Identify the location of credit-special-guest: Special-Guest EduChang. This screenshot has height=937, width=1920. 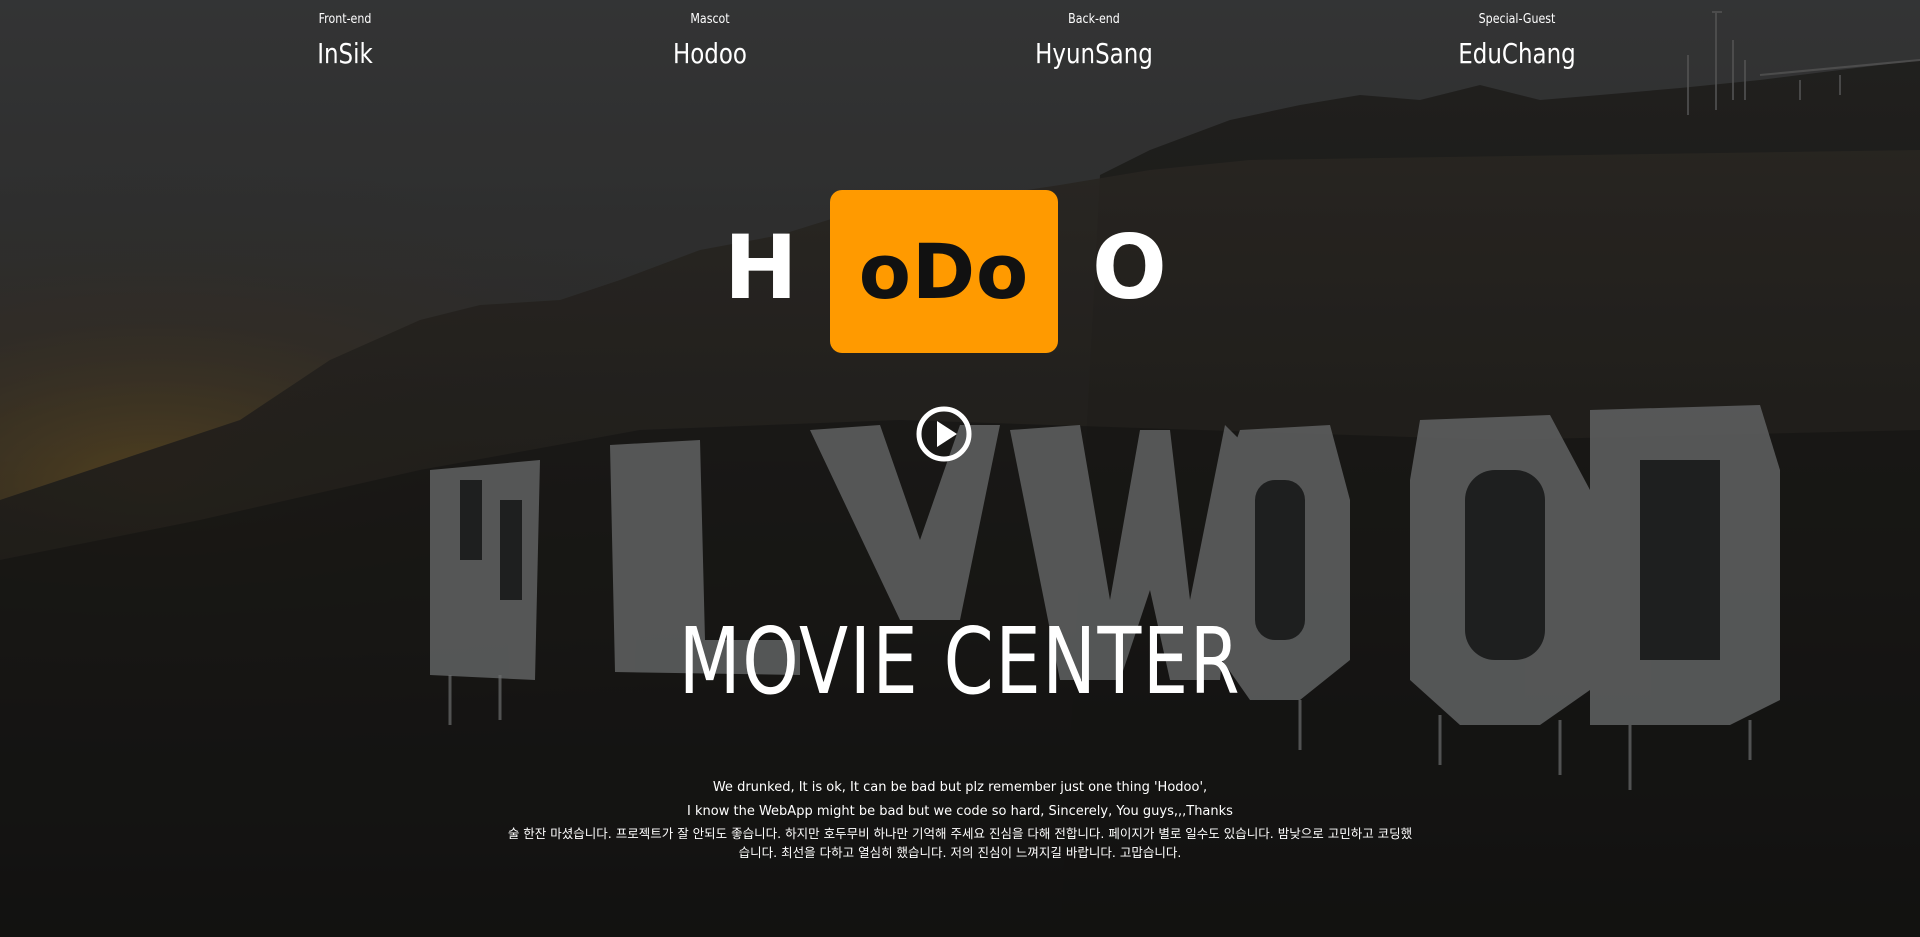
(1517, 41).